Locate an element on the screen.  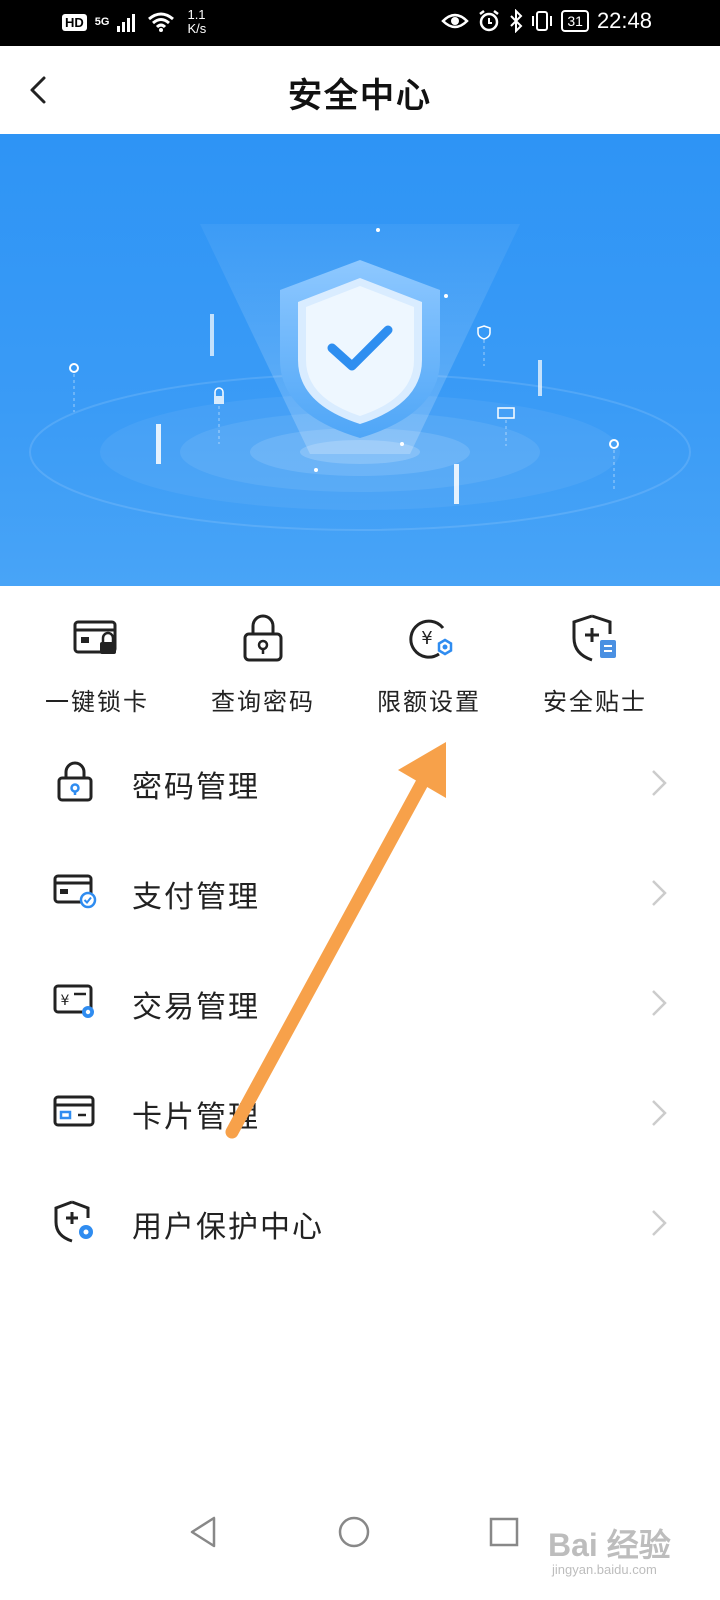
lock-icon is located at coordinates (75, 781).